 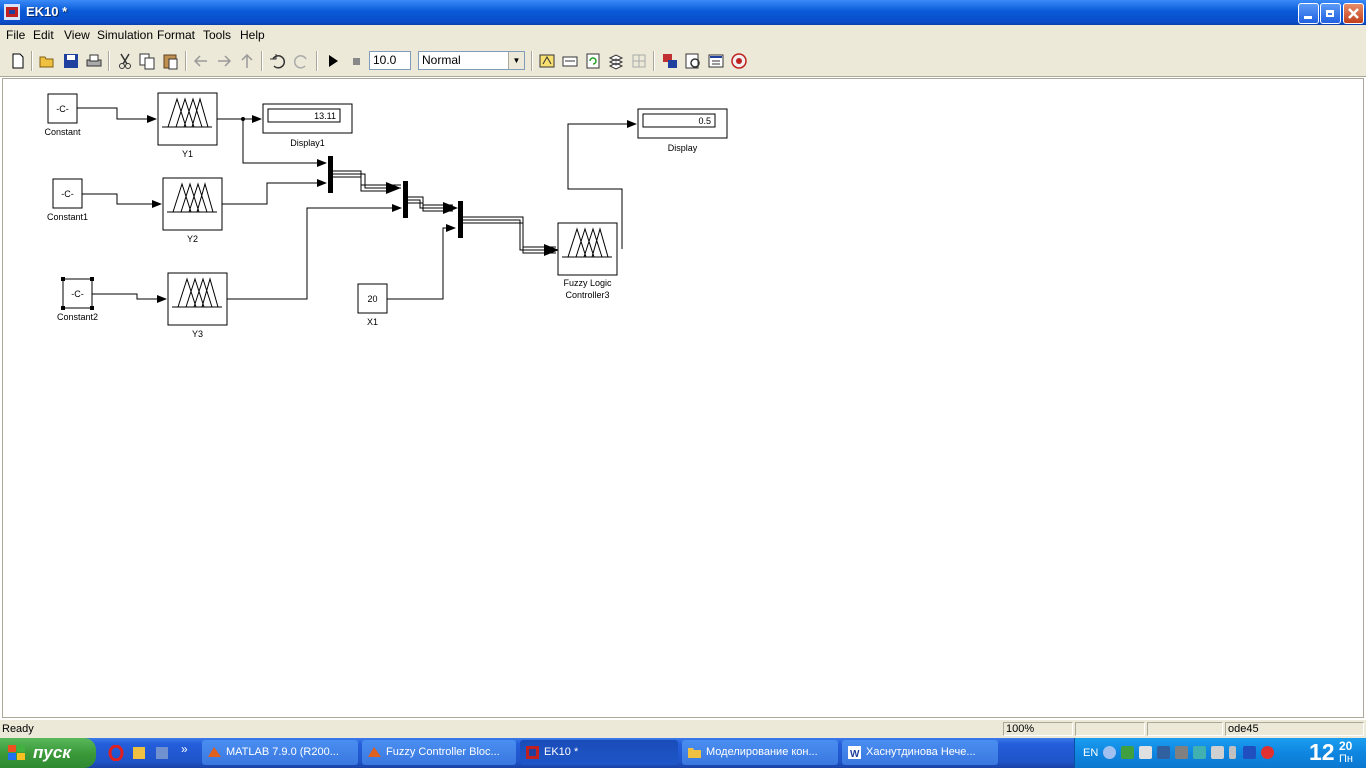 I want to click on copy-icon, so click(x=147, y=61).